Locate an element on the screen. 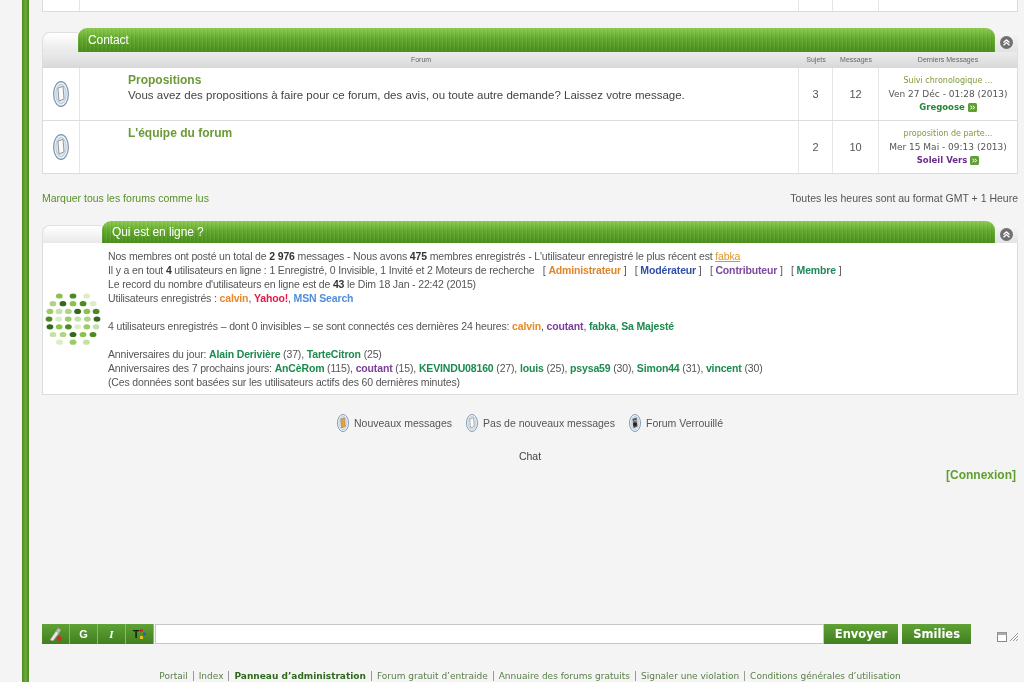  text-color-button: T is located at coordinates (140, 634).